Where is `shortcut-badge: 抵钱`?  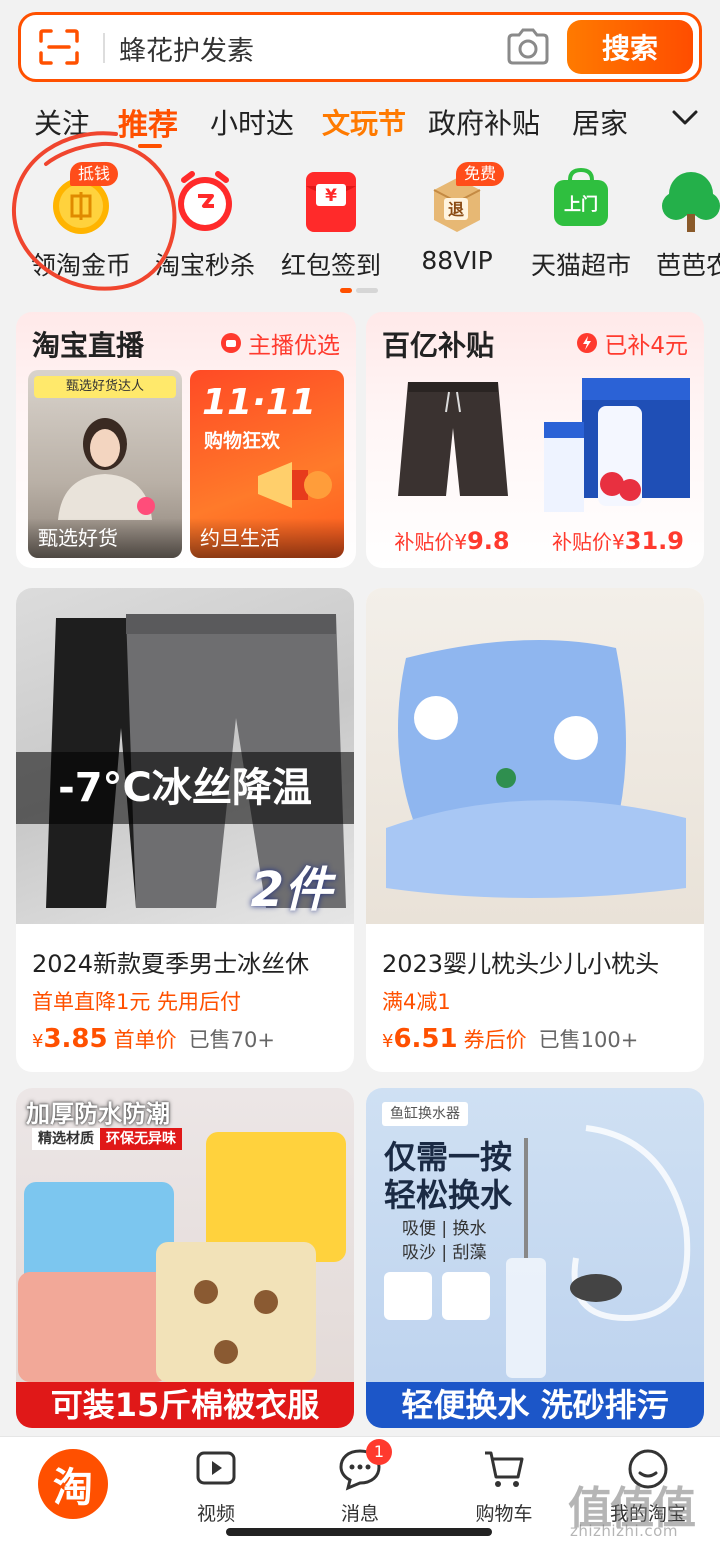
shortcut-badge: 抵钱 is located at coordinates (94, 174).